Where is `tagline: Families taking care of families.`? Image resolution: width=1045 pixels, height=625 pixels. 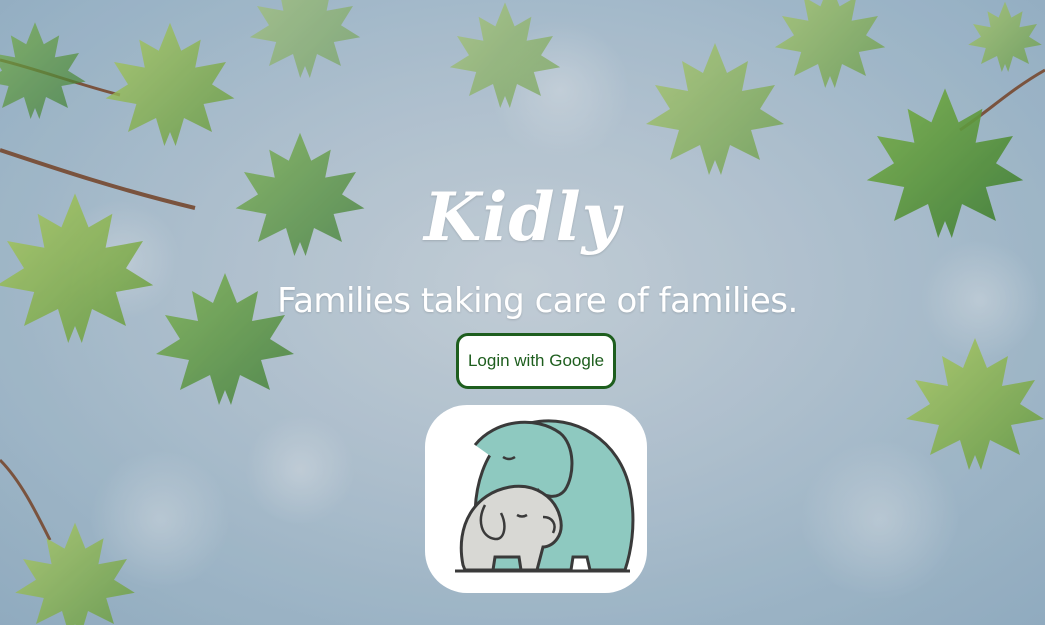
tagline: Families taking care of families. is located at coordinates (537, 301).